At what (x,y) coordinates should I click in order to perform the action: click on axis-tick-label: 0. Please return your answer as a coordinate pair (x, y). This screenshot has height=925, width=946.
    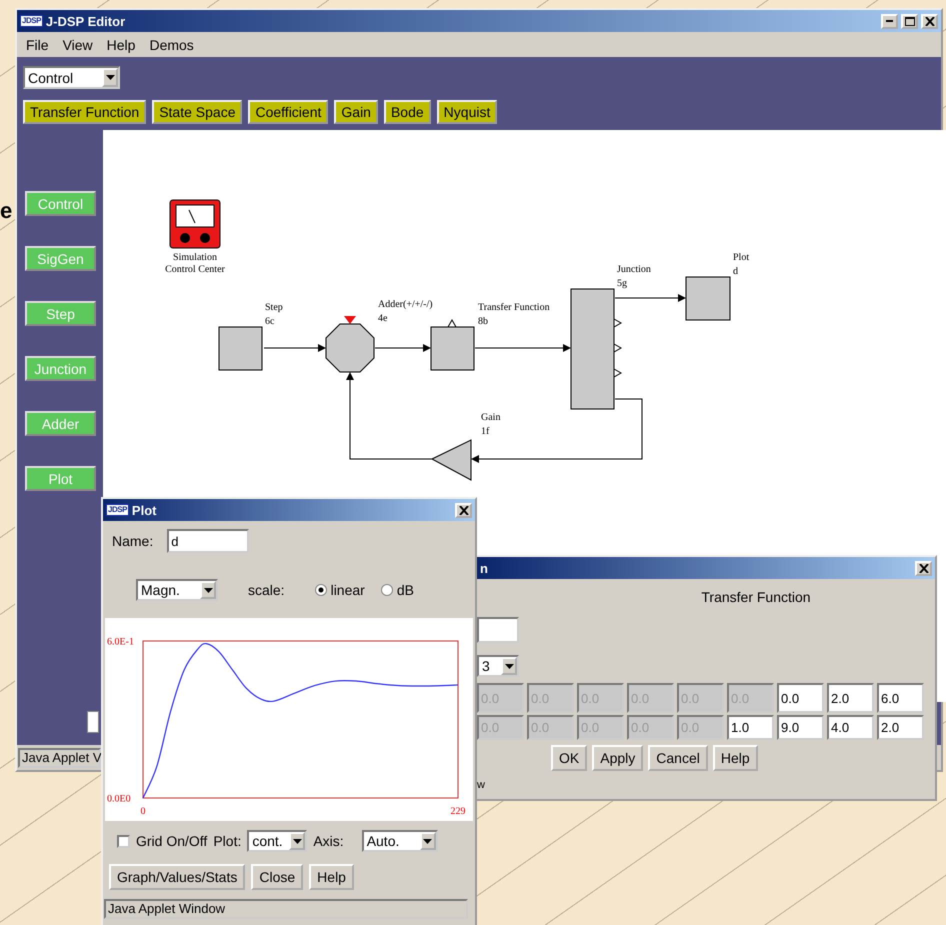
    Looking at the image, I should click on (143, 811).